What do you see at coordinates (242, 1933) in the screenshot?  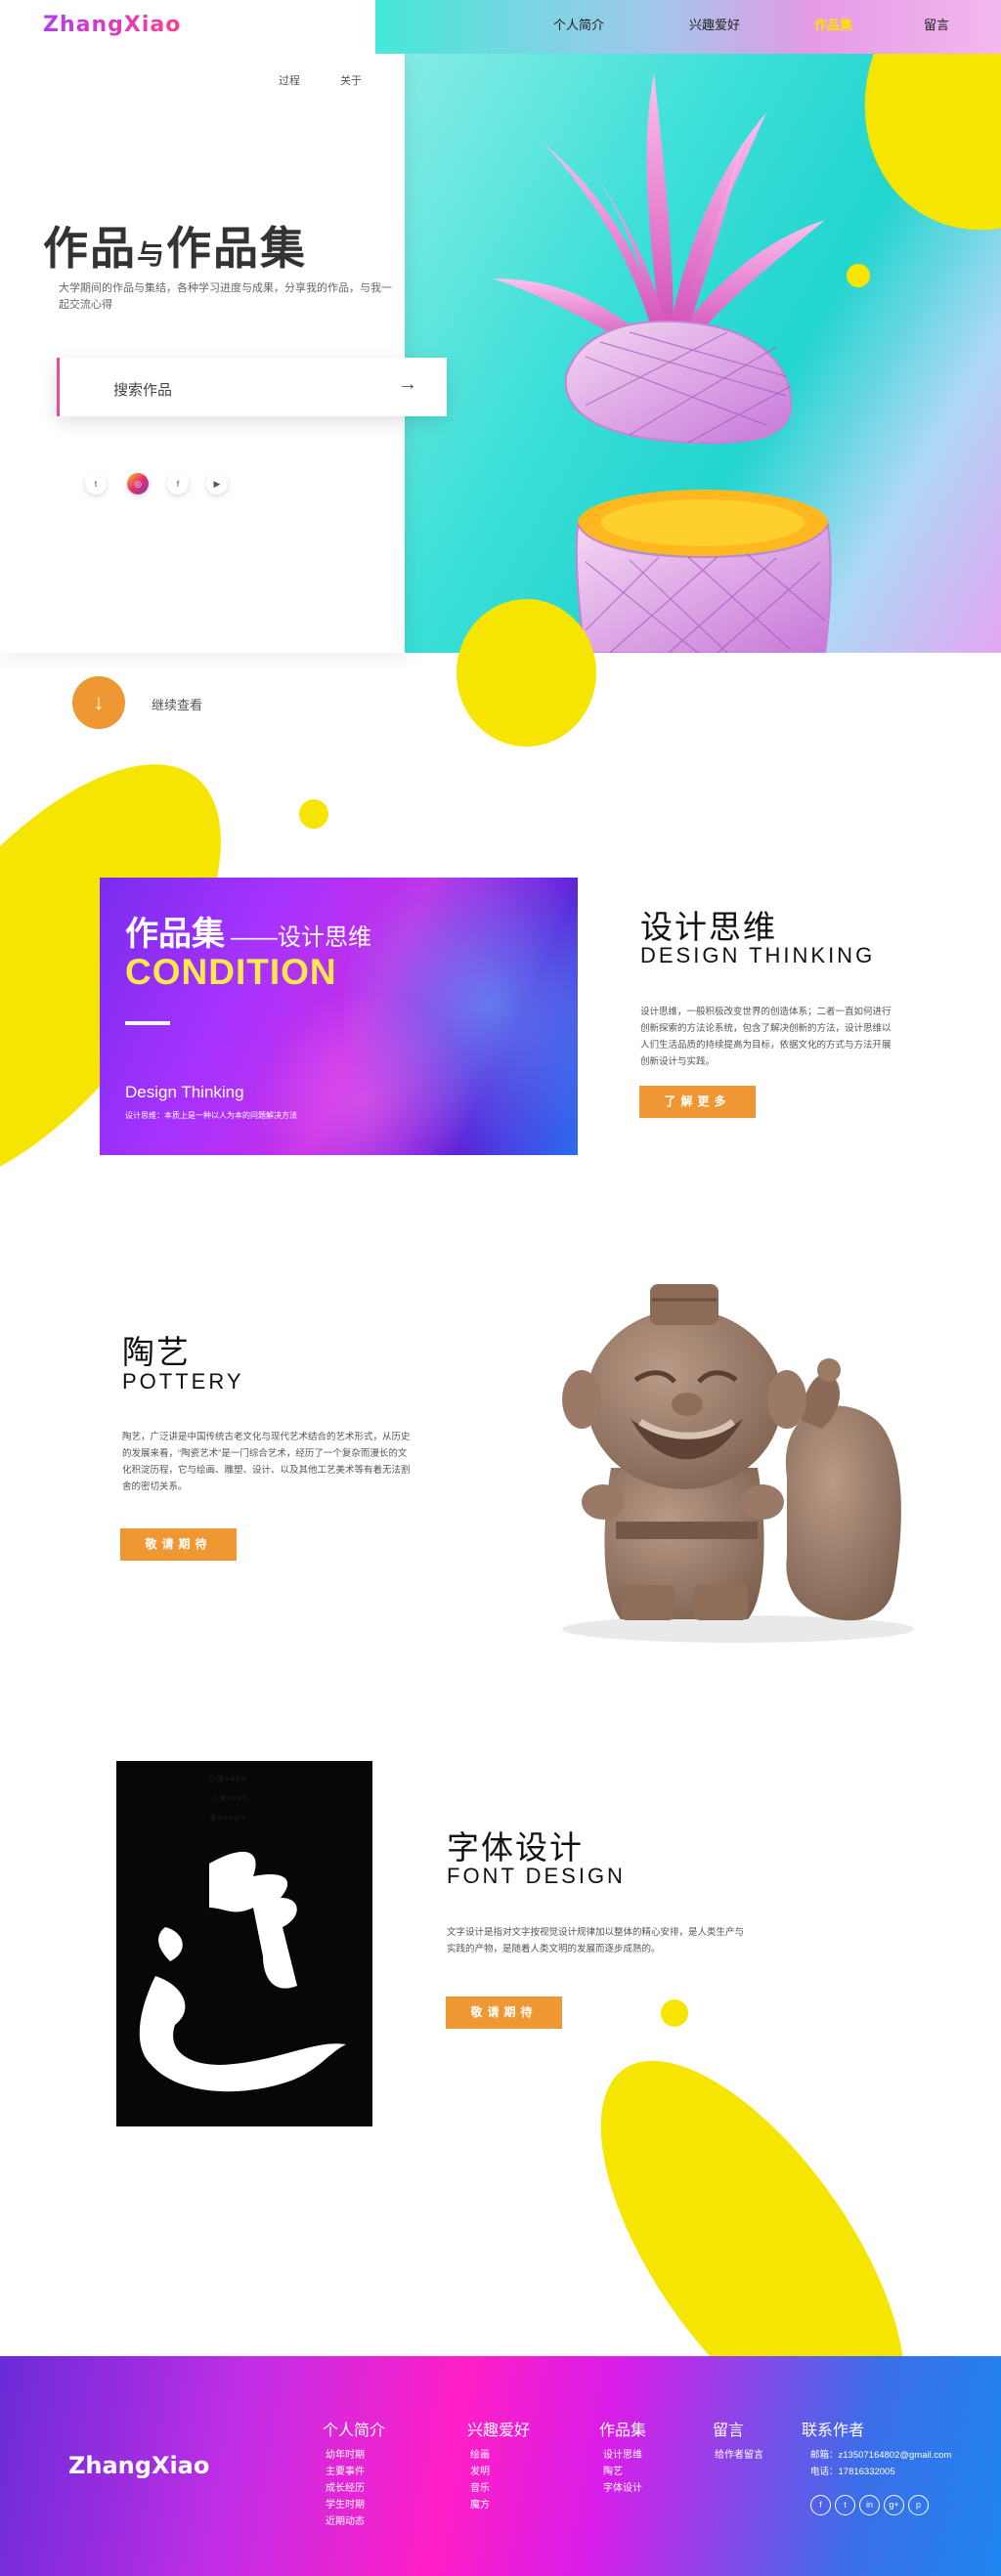 I see `calligraphy-artwork: ζ·ι·道·ν·β·ξ·μ λ·道·ο·δ·ε·ζ 道·α·ν·ω·ρ·τ` at bounding box center [242, 1933].